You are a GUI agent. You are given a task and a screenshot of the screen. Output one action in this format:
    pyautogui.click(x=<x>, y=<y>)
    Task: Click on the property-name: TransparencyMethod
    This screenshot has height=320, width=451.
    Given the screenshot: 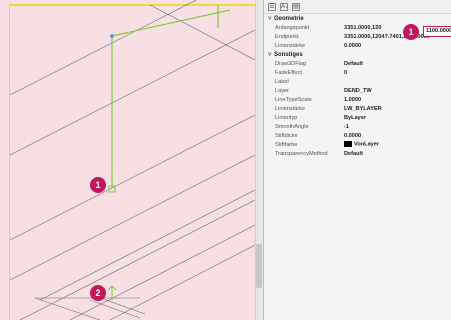 What is the action you would take?
    pyautogui.click(x=301, y=153)
    